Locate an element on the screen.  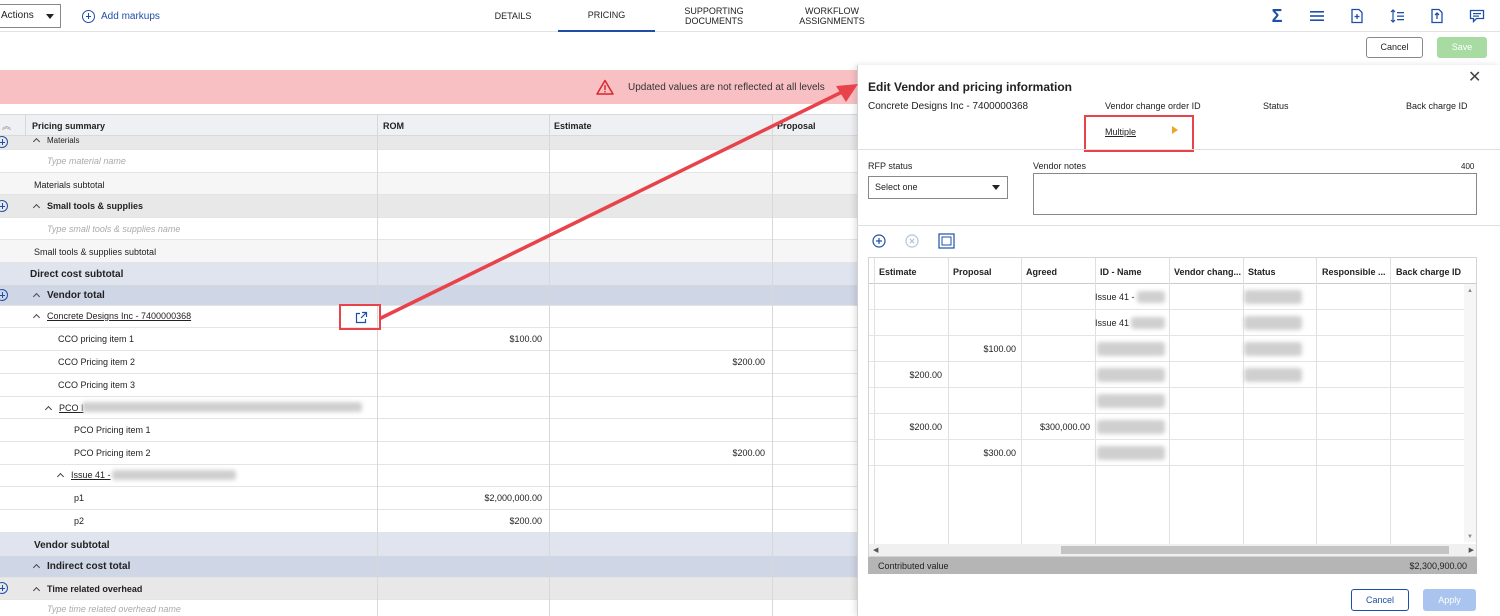
row-cco-item-1: CCO pricing item 1 $100.00 is located at coordinates (428, 339).